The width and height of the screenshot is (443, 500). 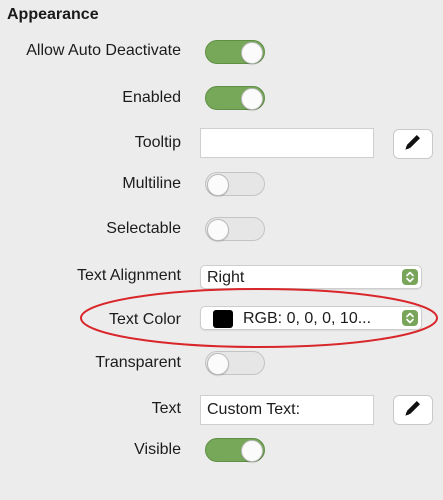 I want to click on color-swatch, so click(x=223, y=319).